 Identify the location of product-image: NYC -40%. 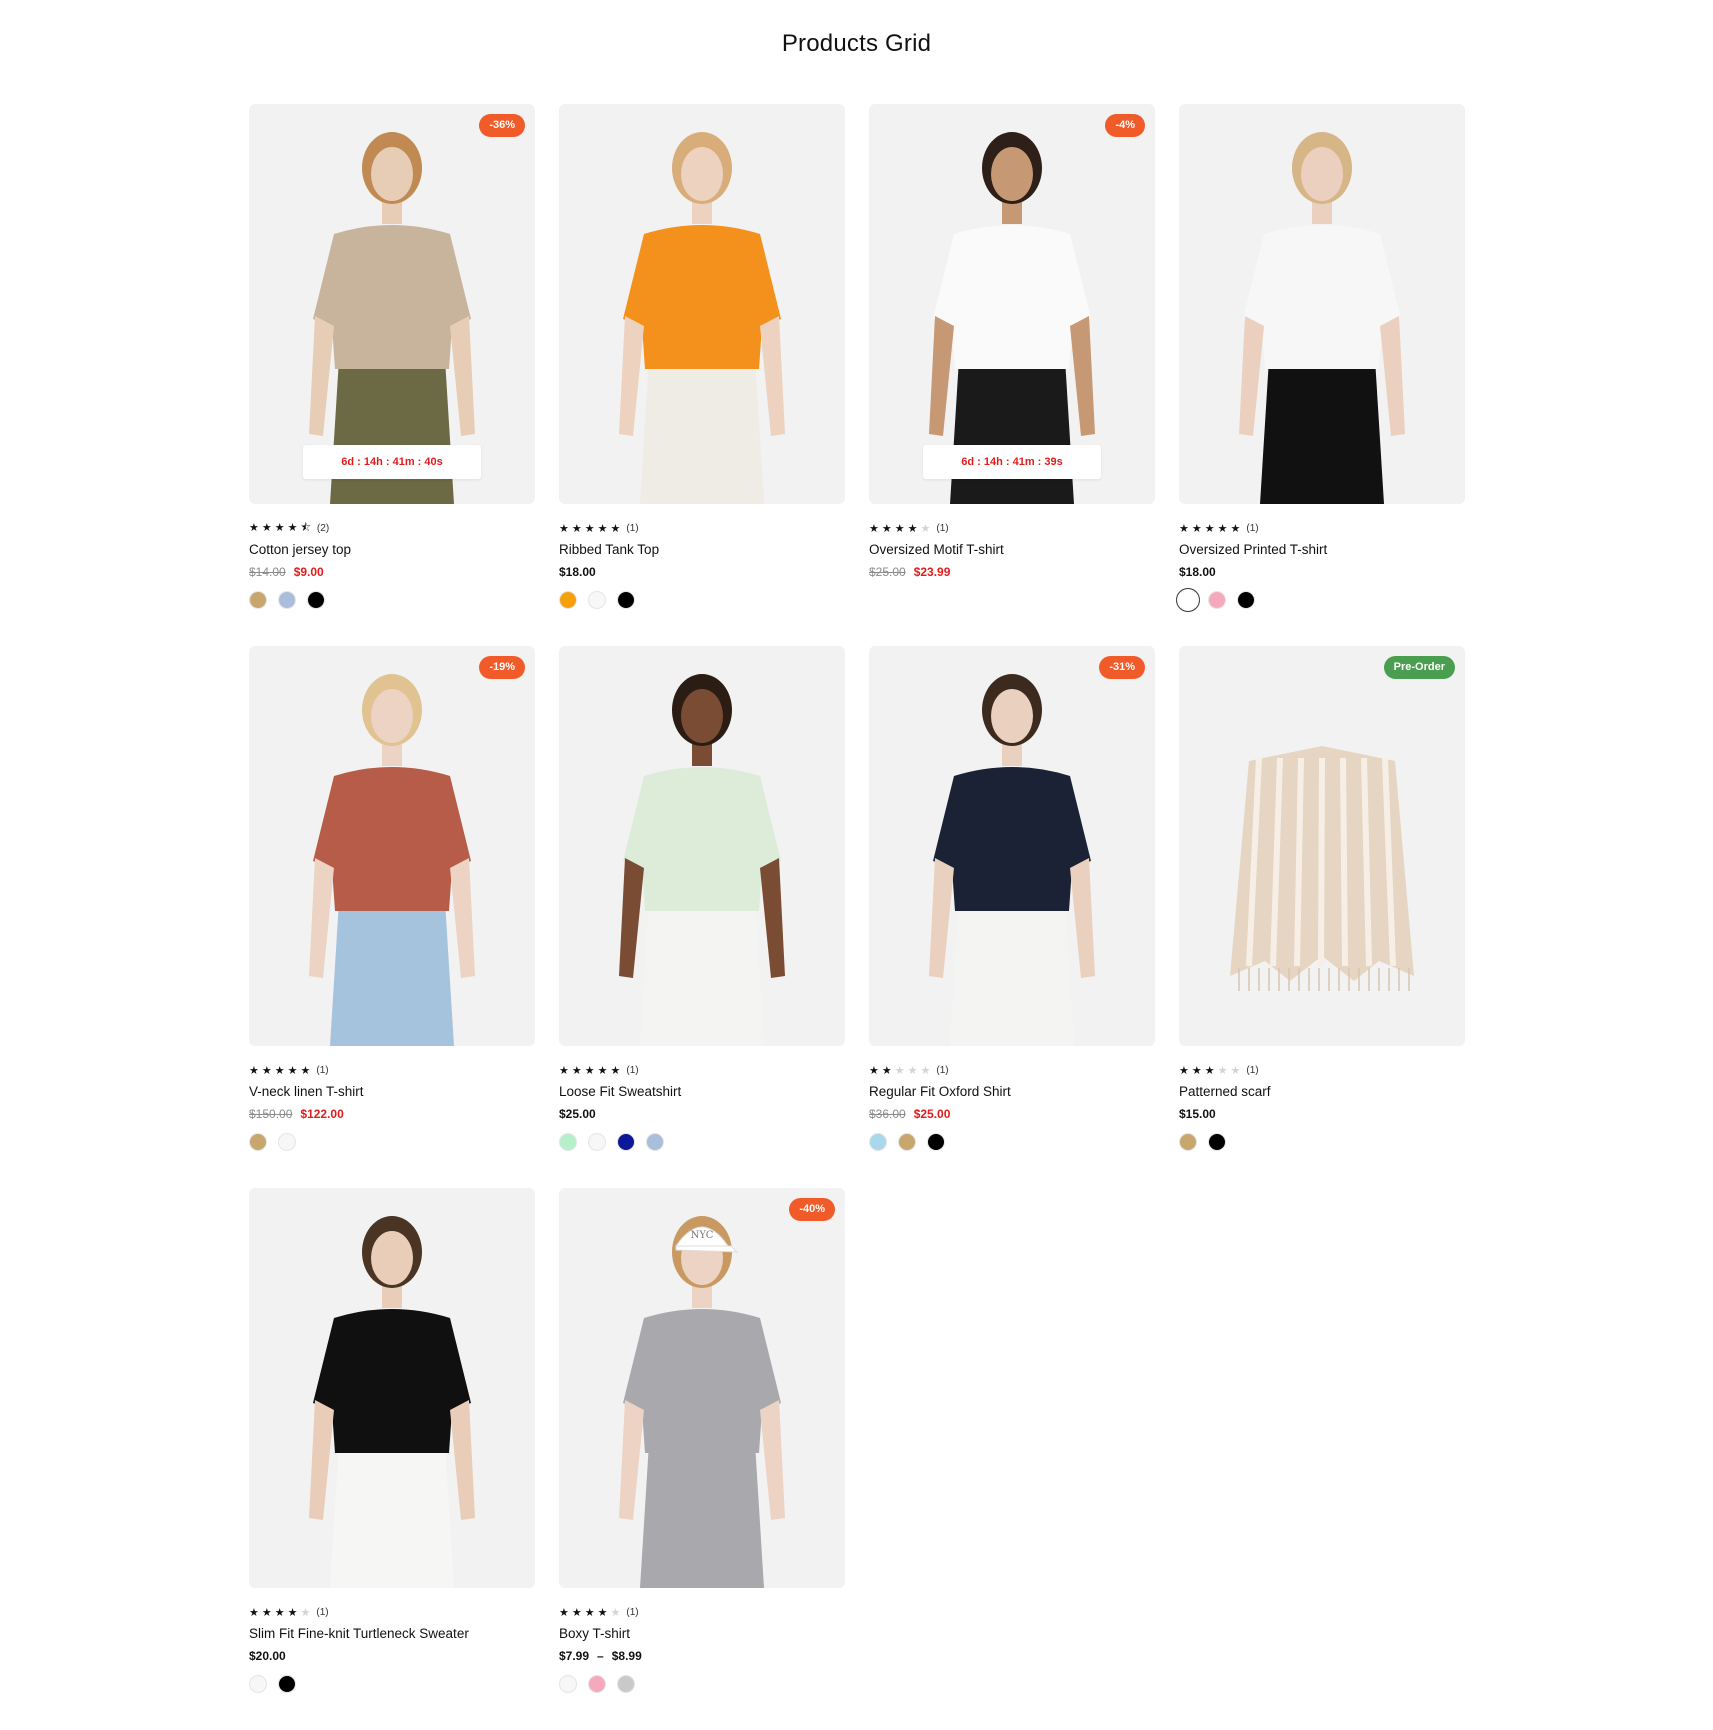
(702, 1388).